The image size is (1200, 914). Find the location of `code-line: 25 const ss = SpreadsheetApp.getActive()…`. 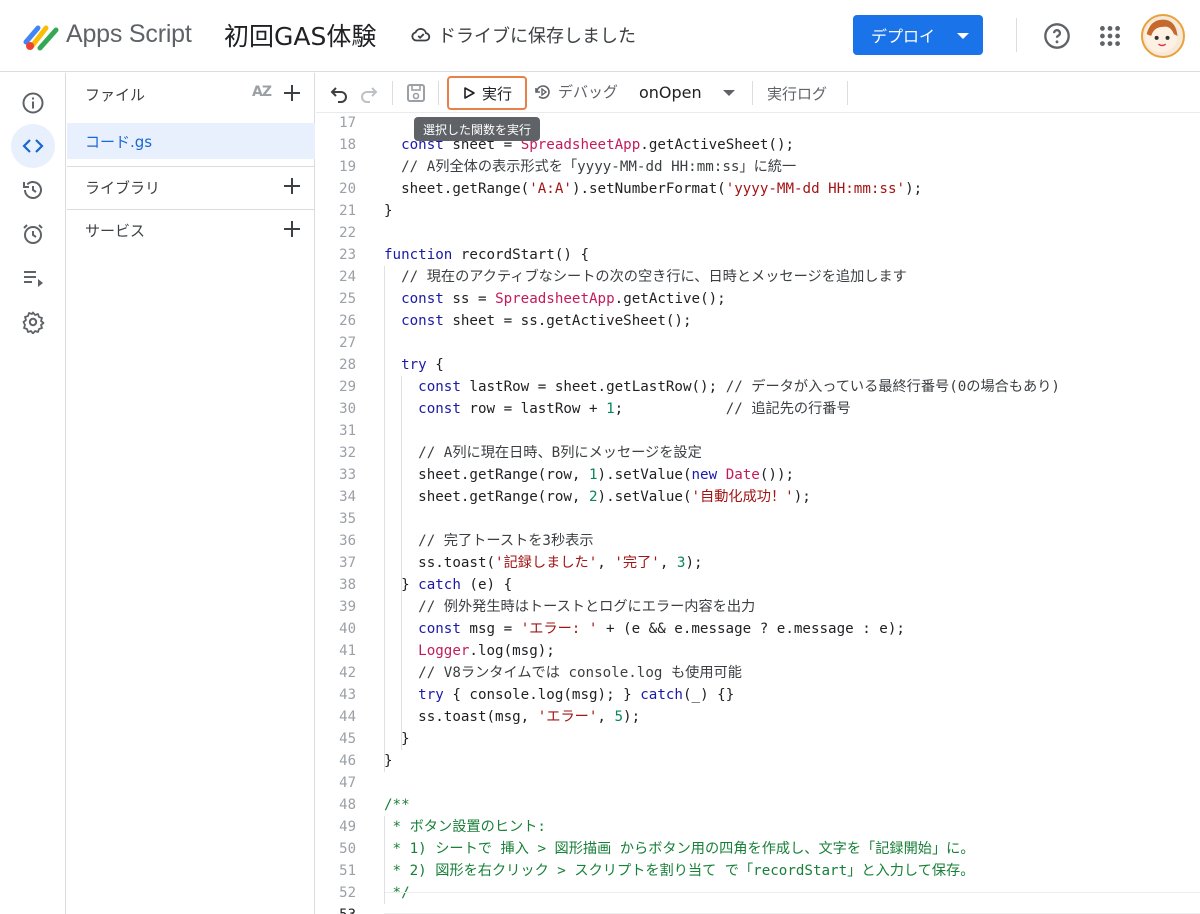

code-line: 25 const ss = SpreadsheetApp.getActive()… is located at coordinates (758, 299).